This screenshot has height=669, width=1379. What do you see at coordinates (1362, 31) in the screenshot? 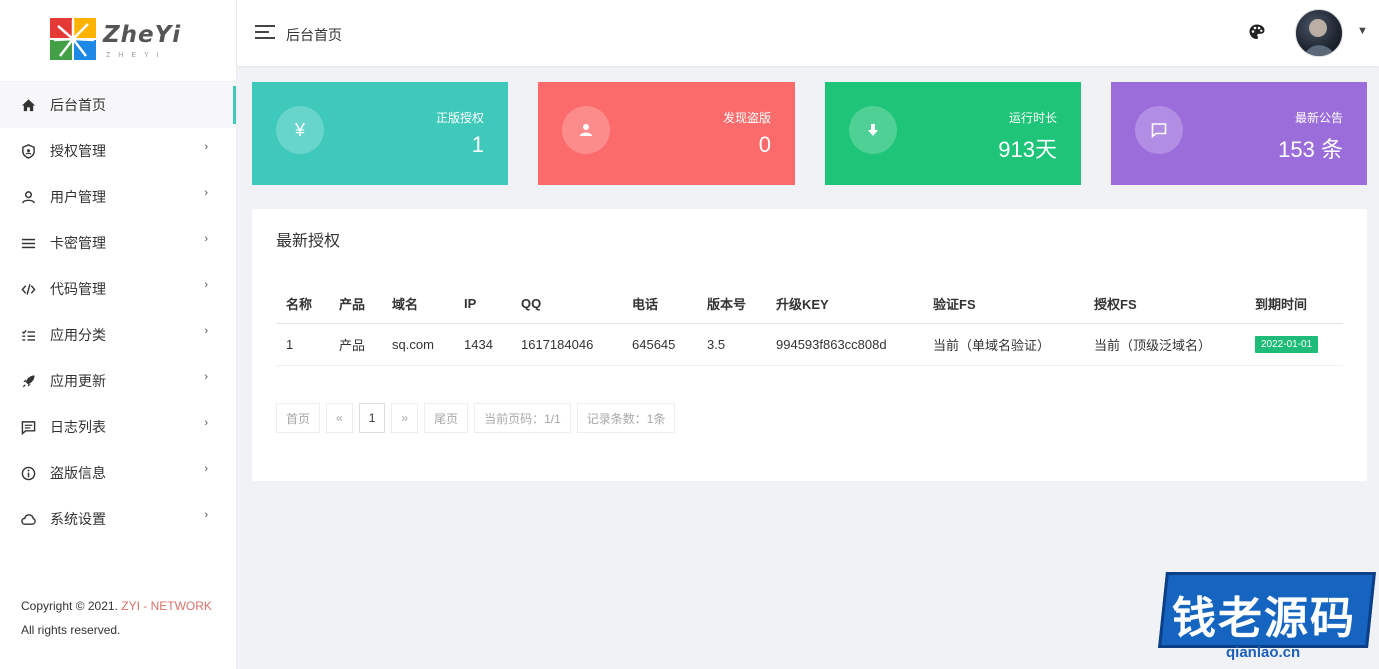
I see `chevron-down-icon: ▼` at bounding box center [1362, 31].